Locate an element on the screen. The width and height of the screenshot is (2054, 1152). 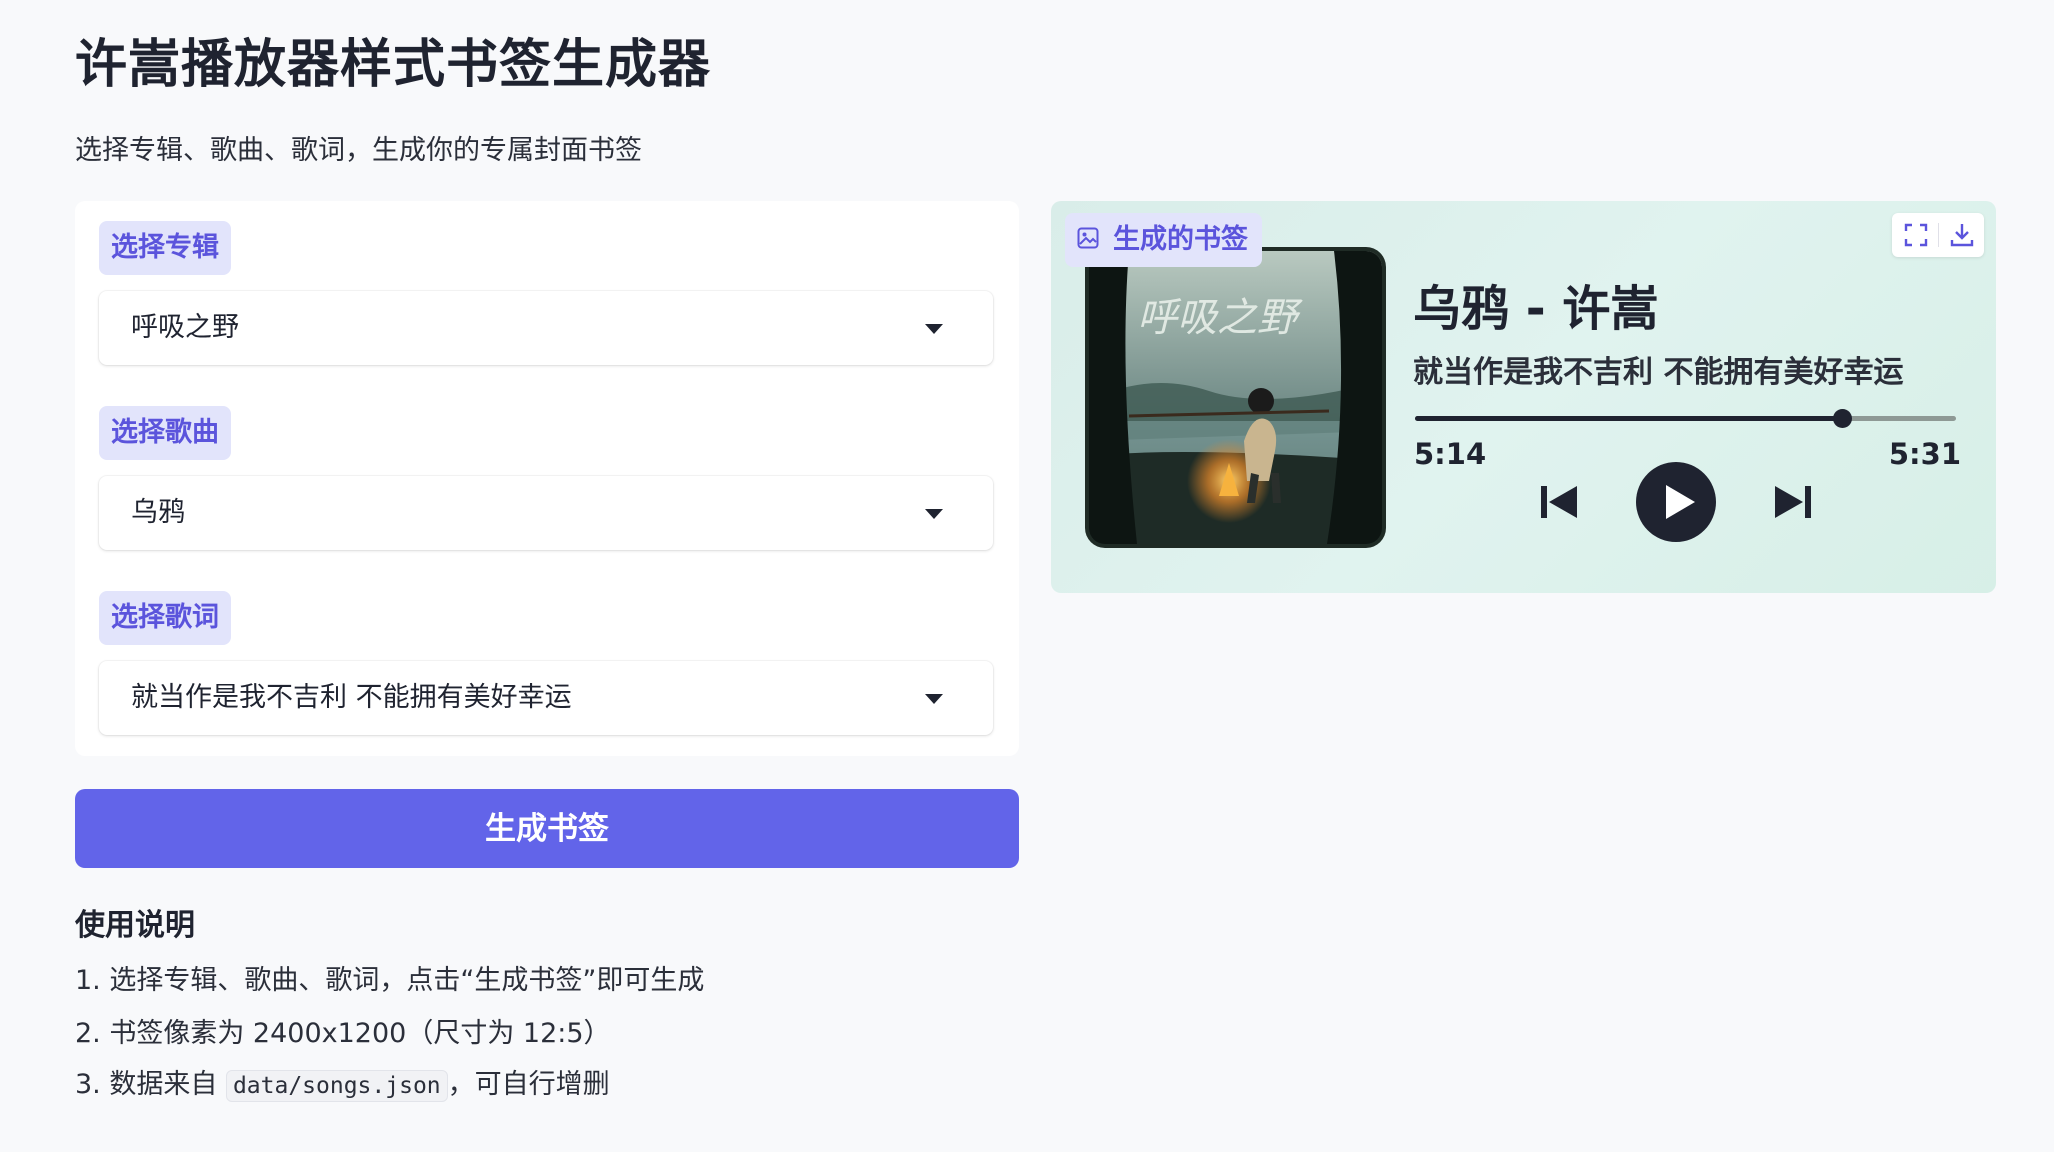
cover-title-text: 呼吸之野 is located at coordinates (1220, 318).